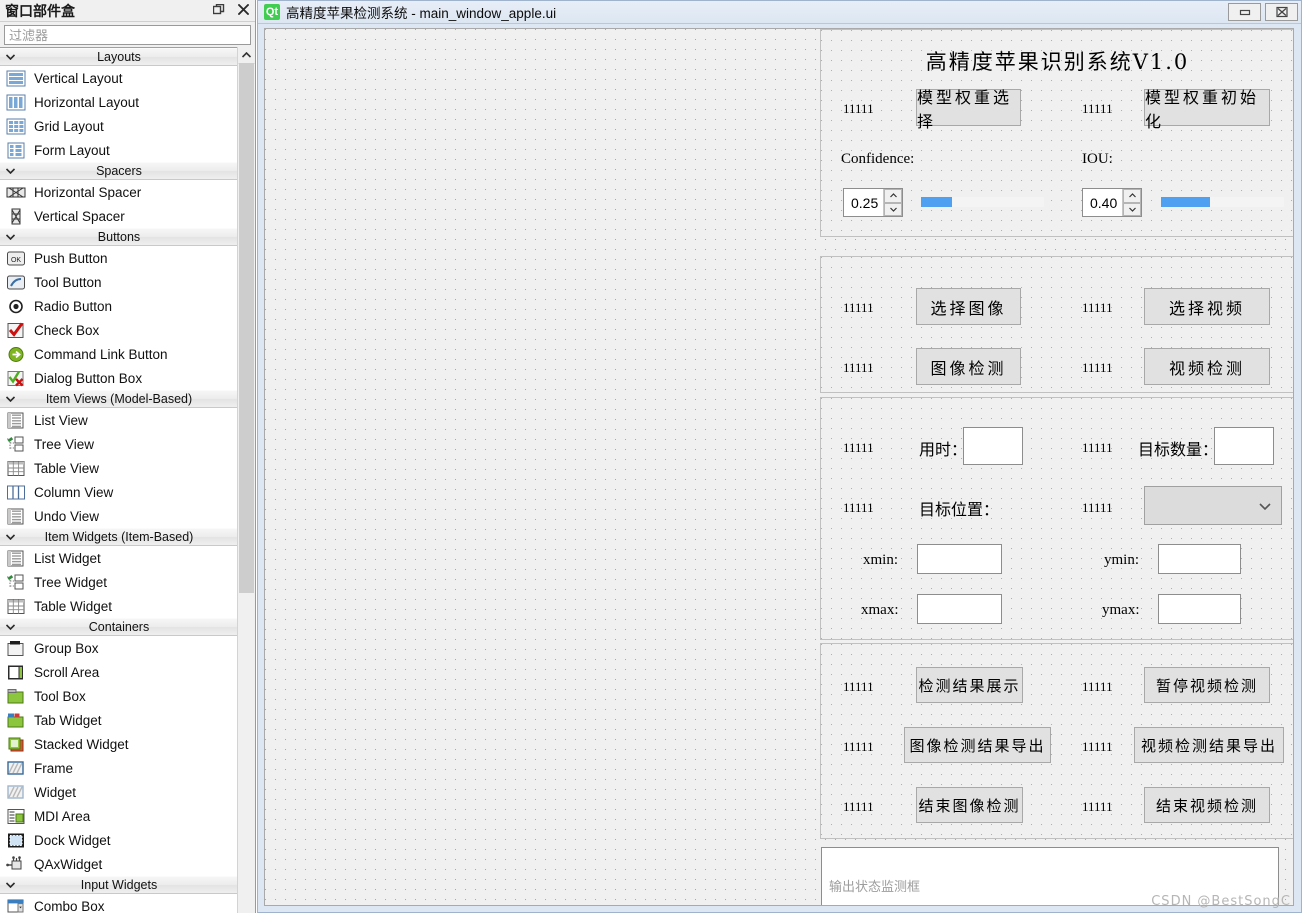  Describe the element at coordinates (1207, 306) in the screenshot. I see `select-video-button: 选择视频` at that location.